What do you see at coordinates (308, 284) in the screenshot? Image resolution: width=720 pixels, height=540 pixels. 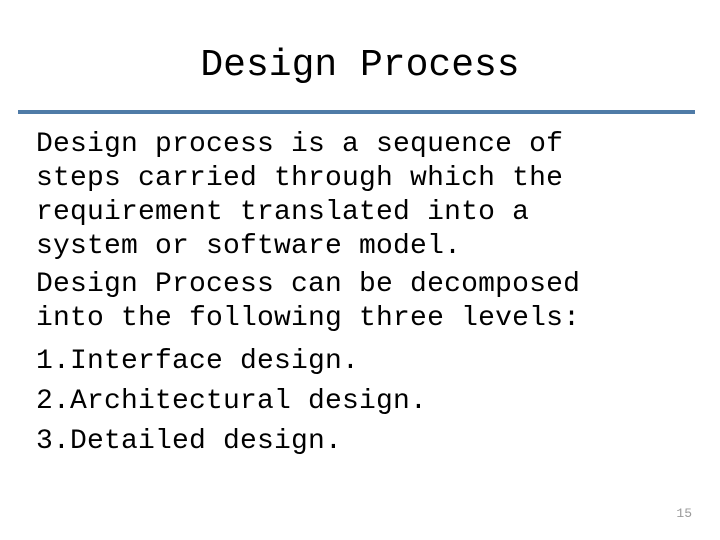 I see `body-line: Design Process can be decomposed` at bounding box center [308, 284].